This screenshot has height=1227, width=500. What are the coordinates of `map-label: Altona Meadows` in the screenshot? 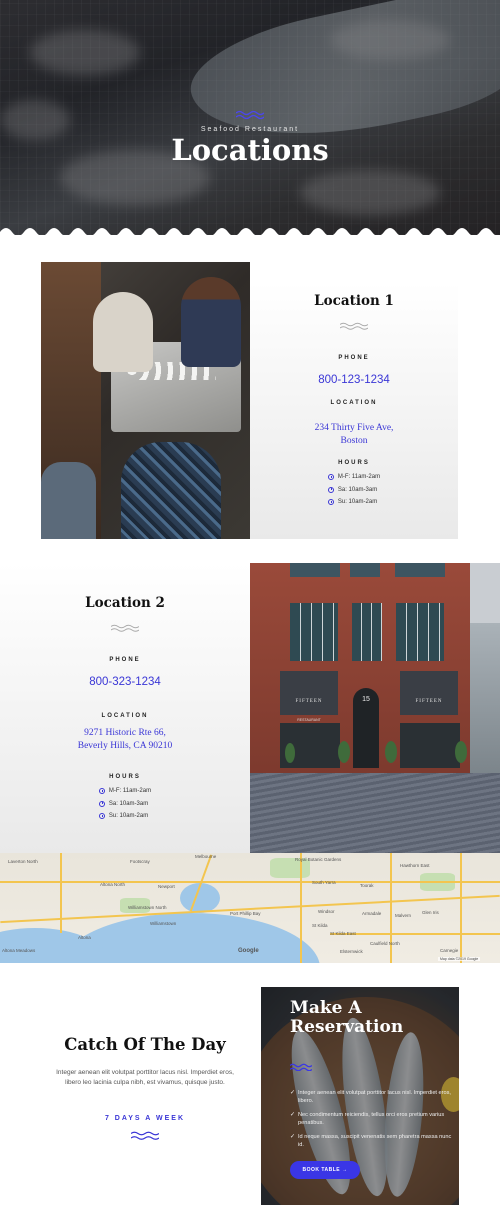 It's located at (19, 950).